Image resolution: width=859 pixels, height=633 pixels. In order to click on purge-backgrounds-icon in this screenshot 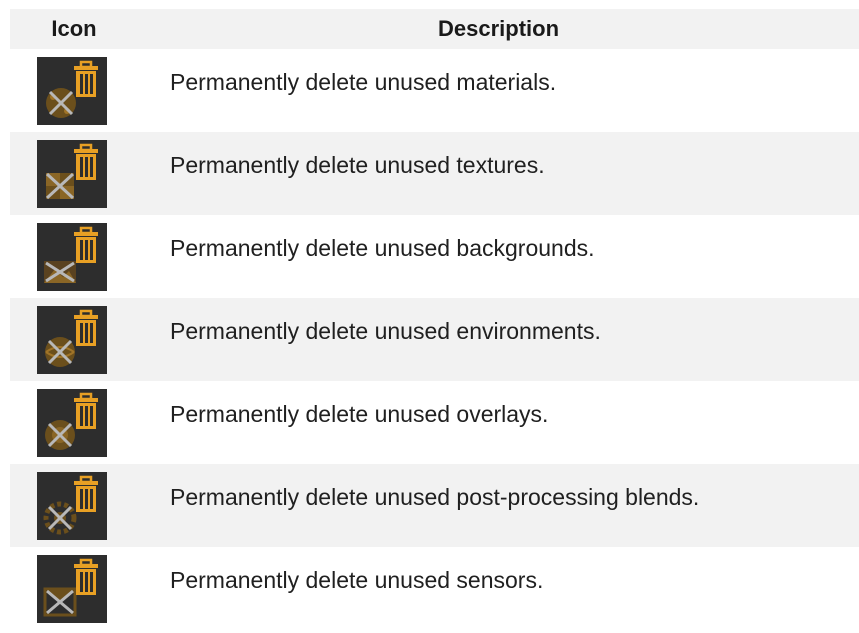, I will do `click(72, 257)`.